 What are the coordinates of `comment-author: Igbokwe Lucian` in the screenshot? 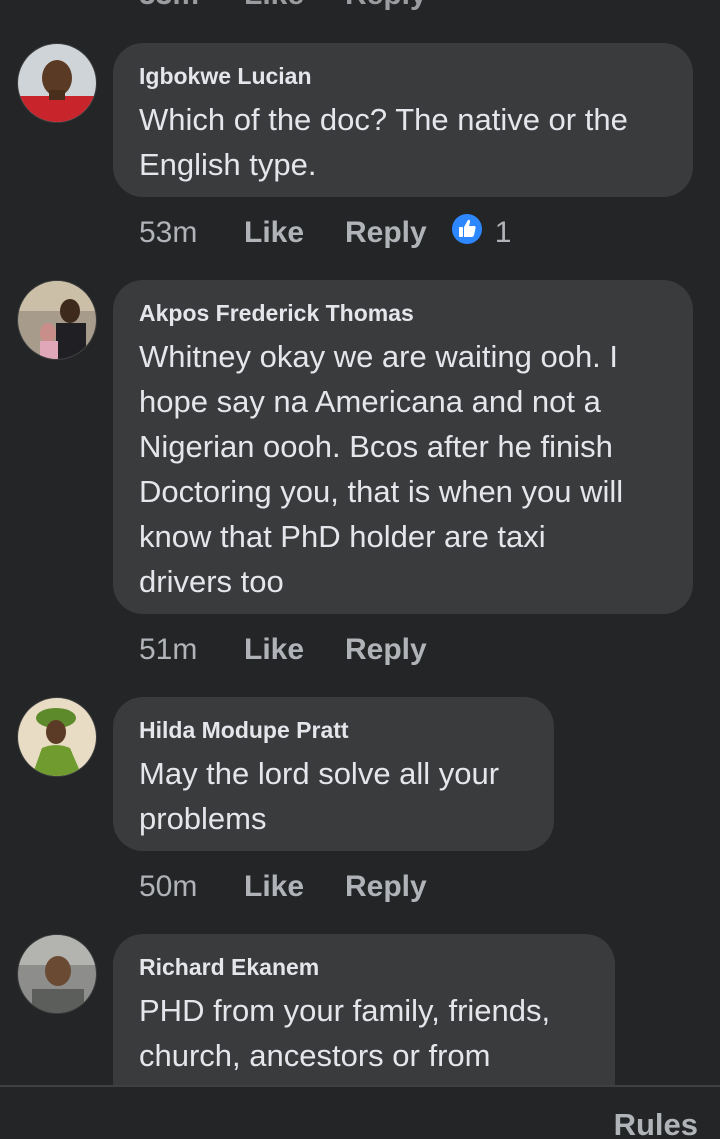 It's located at (403, 76).